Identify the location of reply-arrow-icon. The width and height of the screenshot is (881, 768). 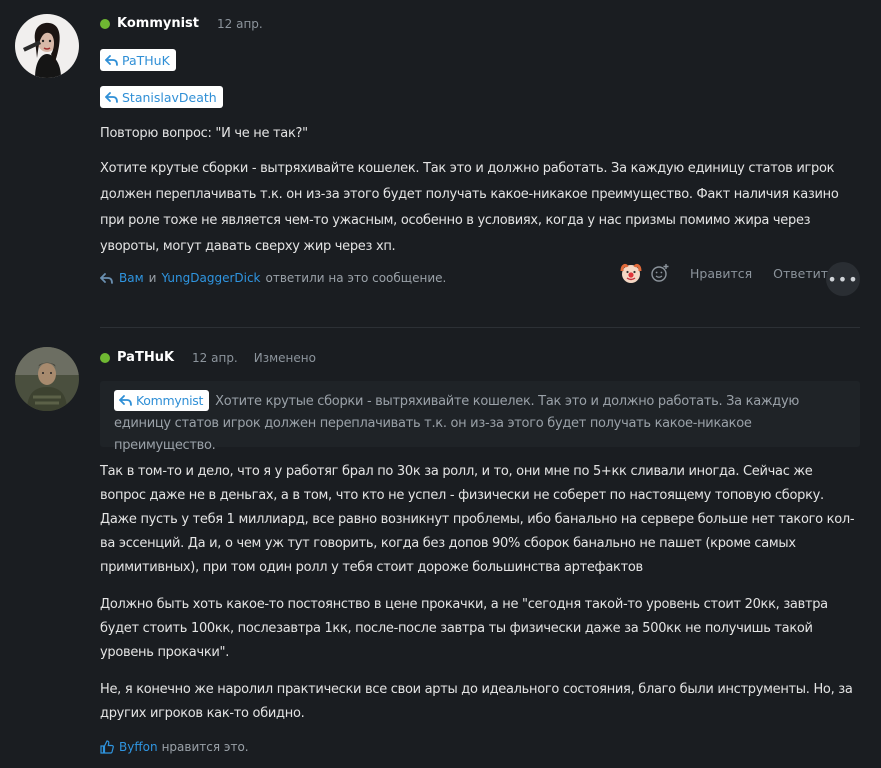
(125, 400).